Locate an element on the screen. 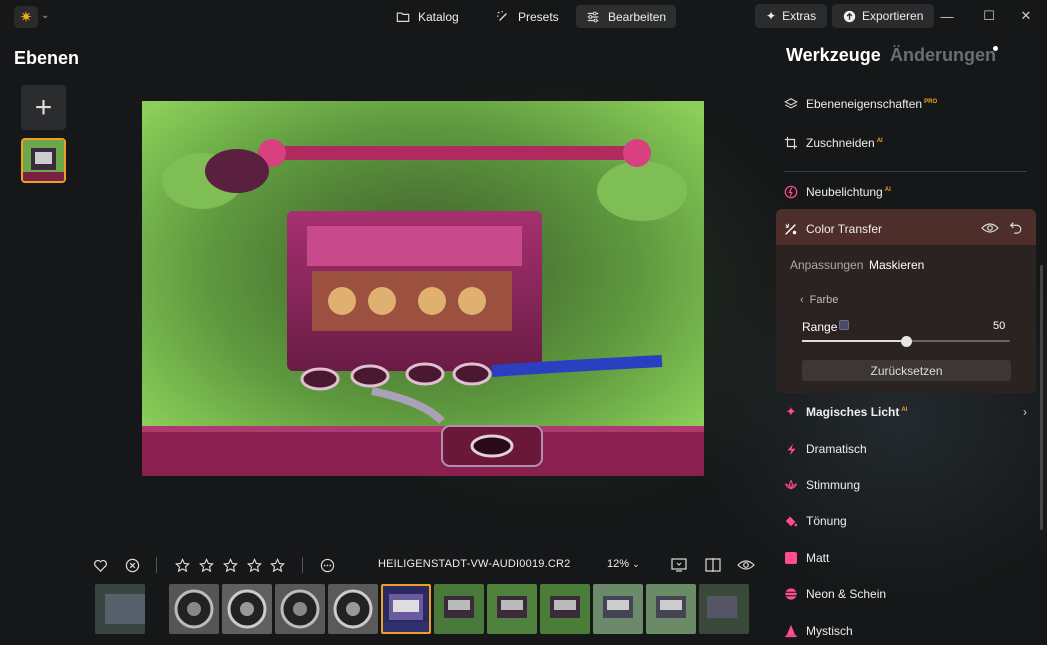 This screenshot has height=645, width=1047. layer-thumbnail-image is located at coordinates (43, 160).